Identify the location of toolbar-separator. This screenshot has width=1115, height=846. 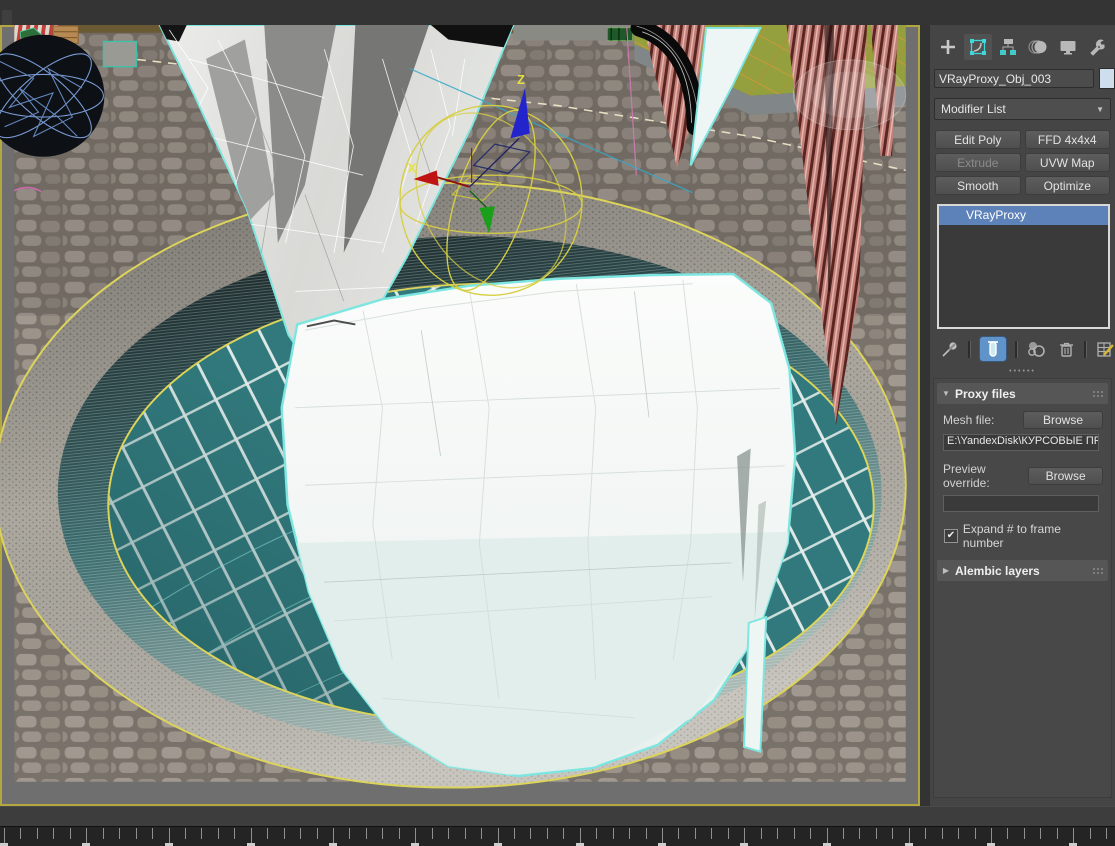
(1085, 349).